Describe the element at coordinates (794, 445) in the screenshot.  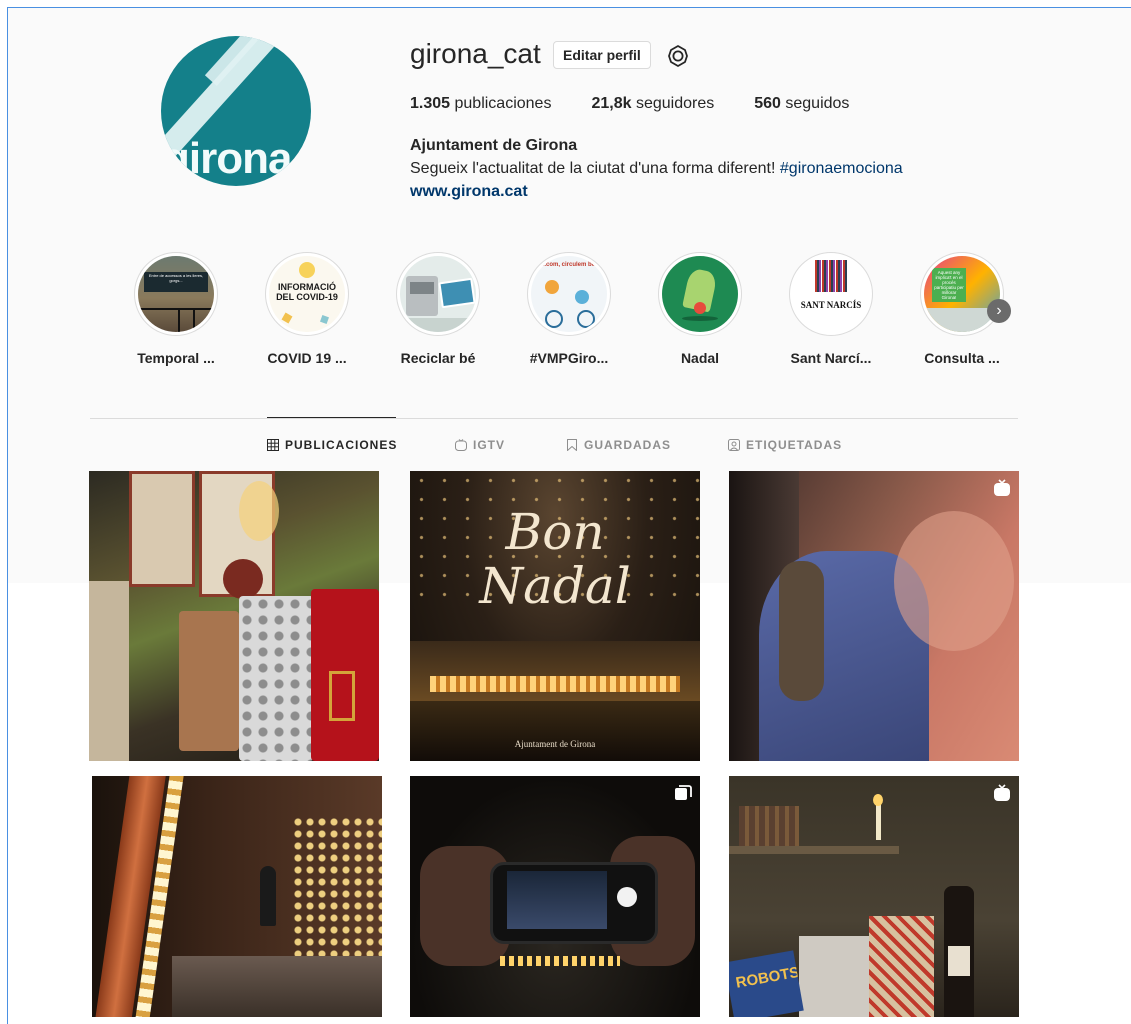
I see `tab-label: ETIQUETADAS` at that location.